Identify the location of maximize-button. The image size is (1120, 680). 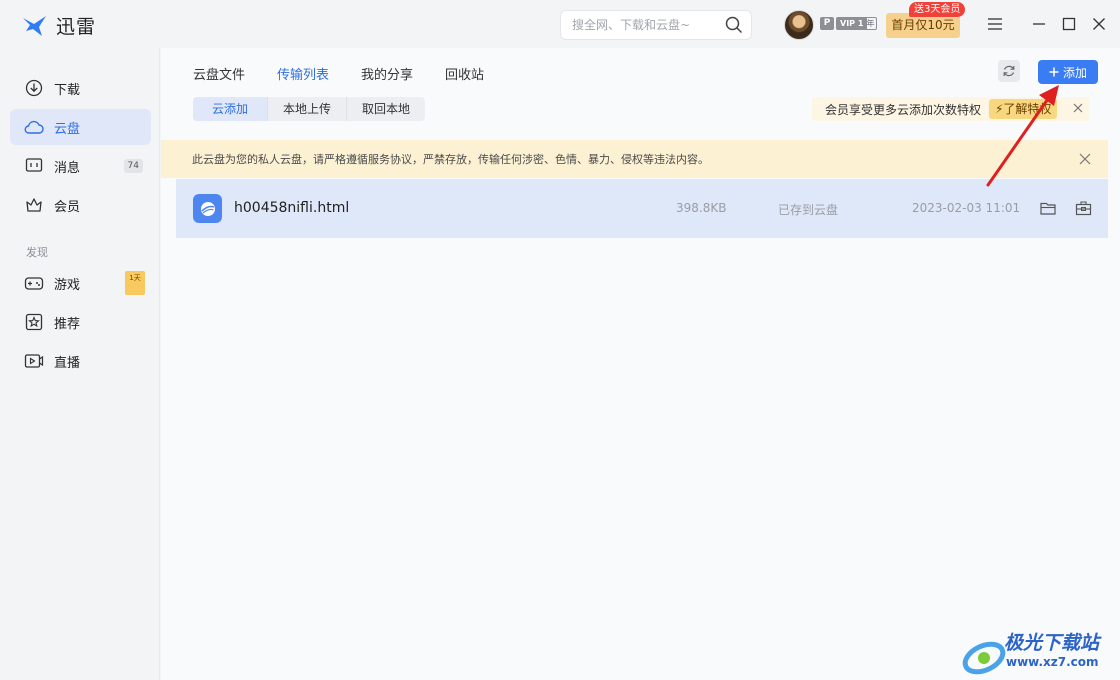
(1069, 24).